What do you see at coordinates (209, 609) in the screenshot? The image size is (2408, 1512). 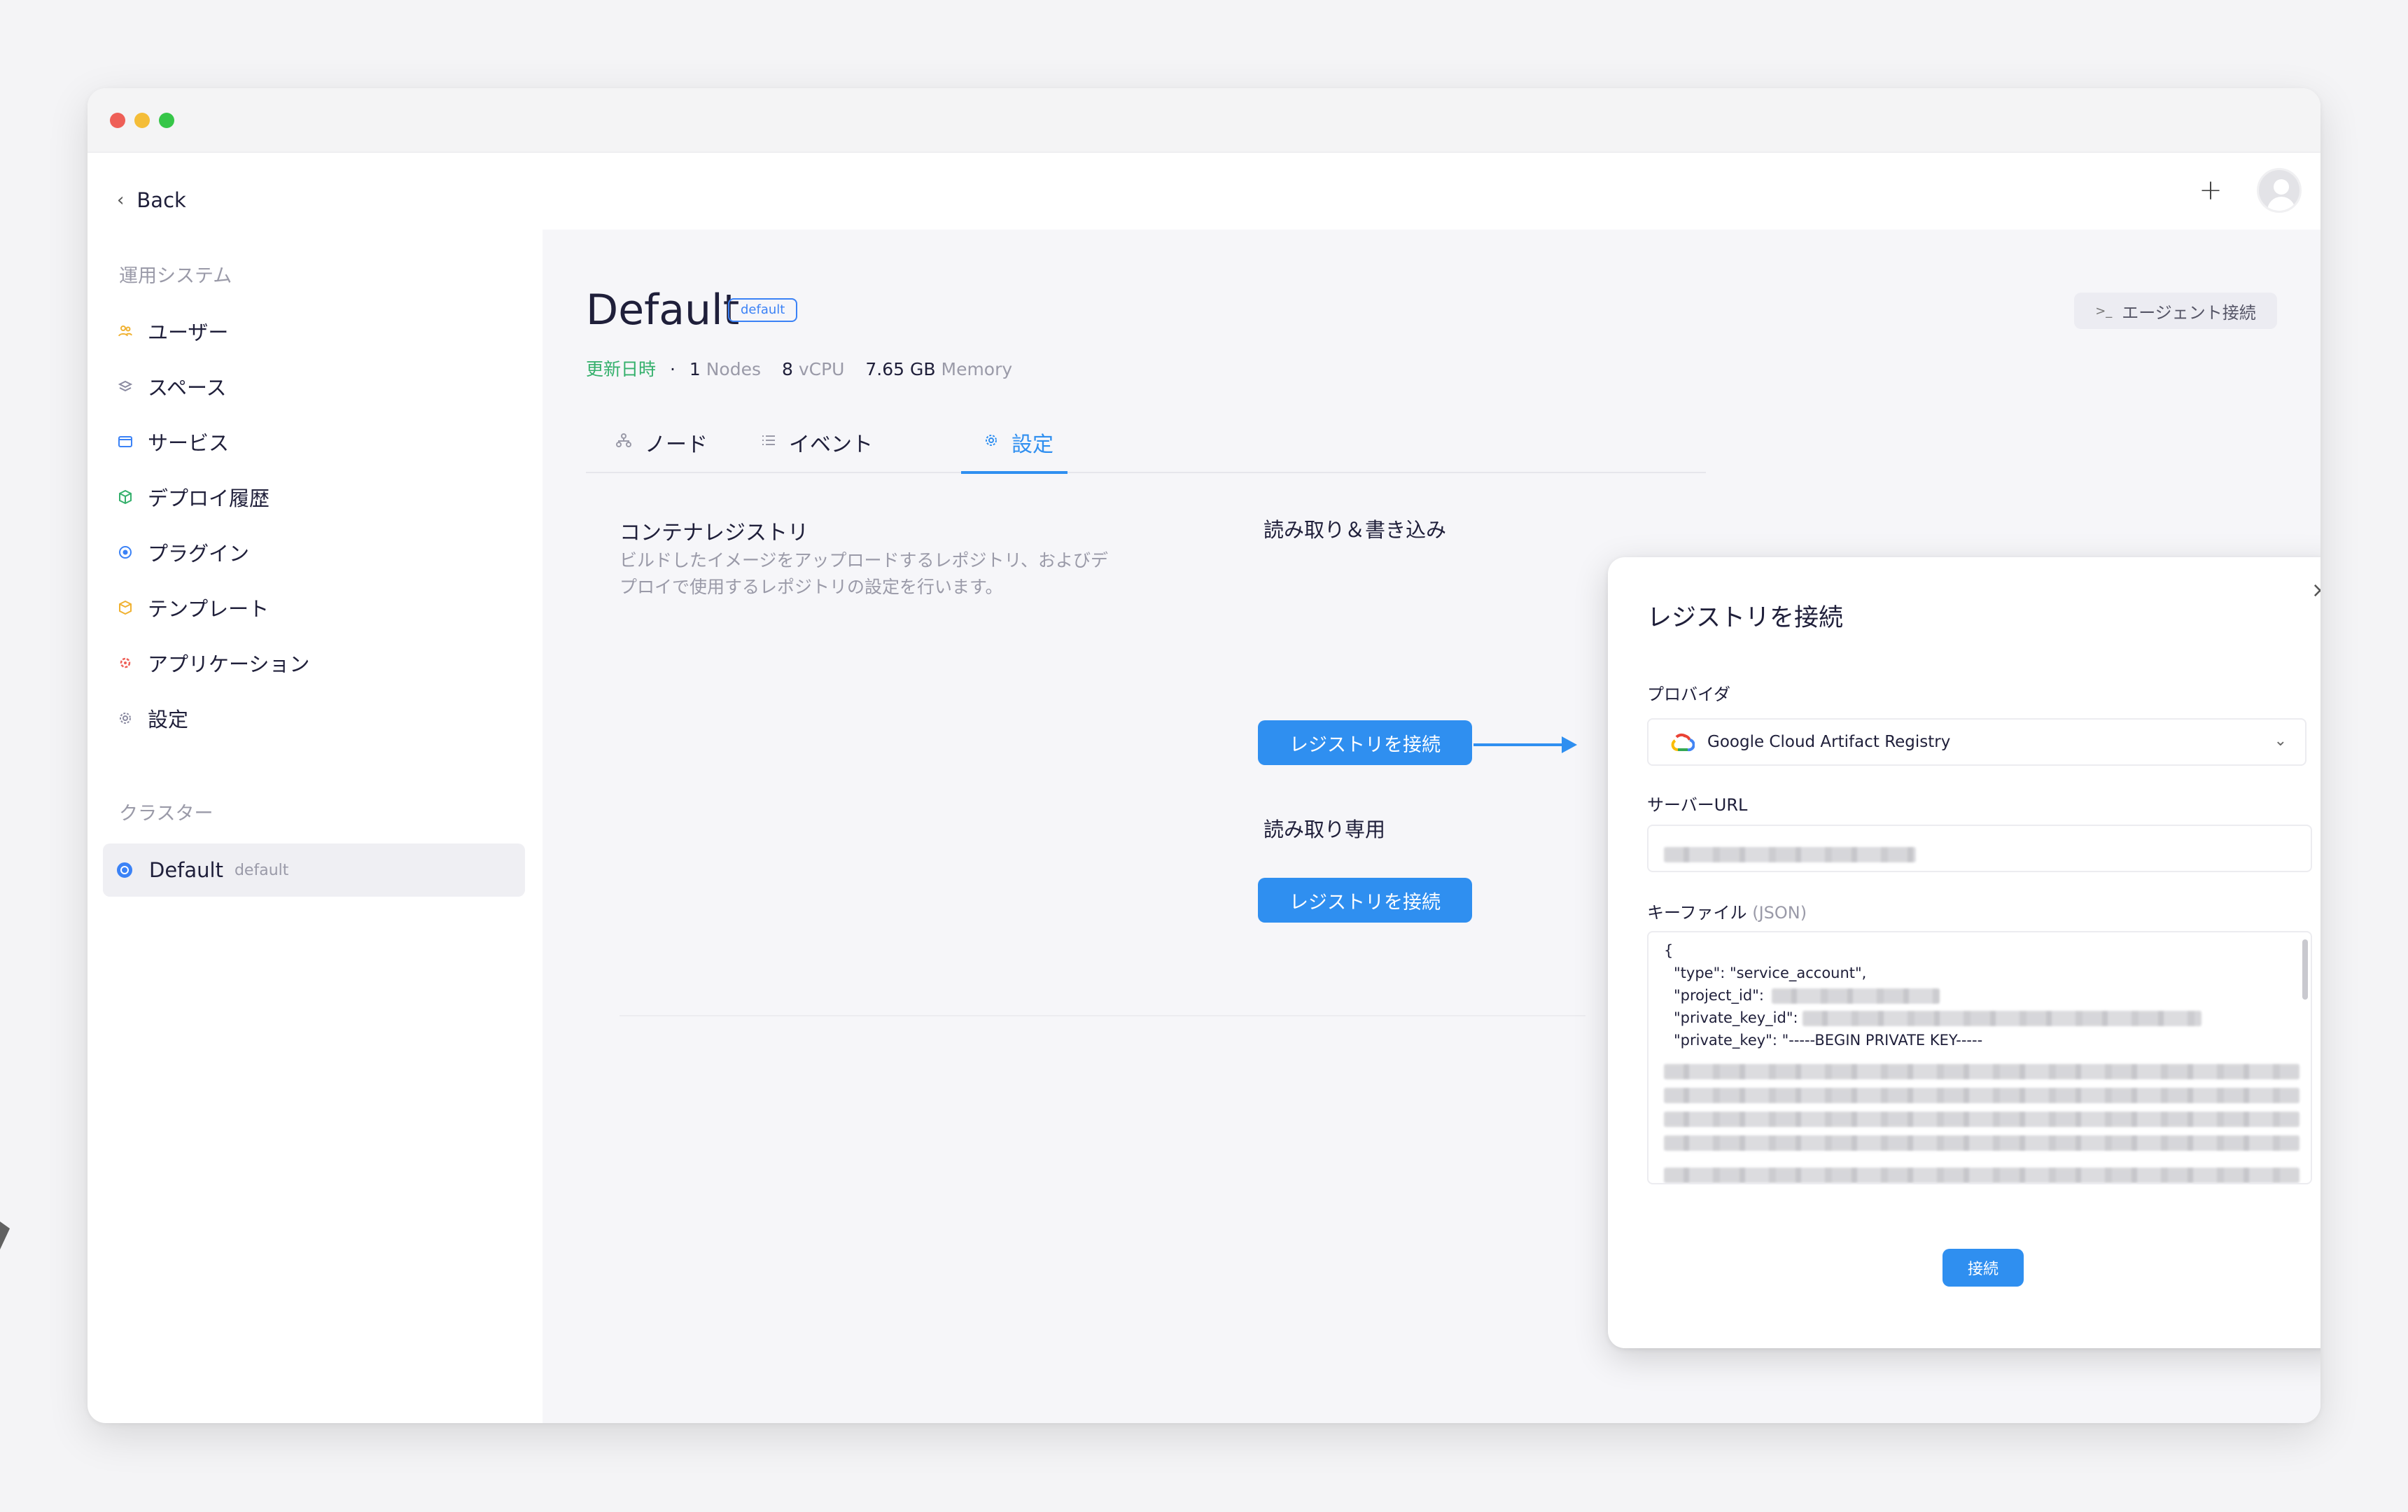 I see `sidebar-item-label: テンプレート` at bounding box center [209, 609].